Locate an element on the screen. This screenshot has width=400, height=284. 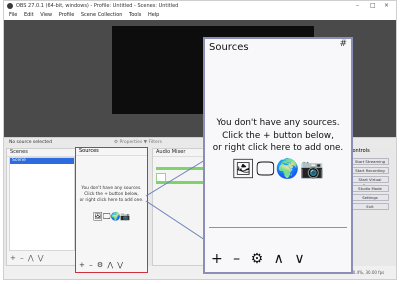
scene-item: Scene is located at coordinates (42, 161).